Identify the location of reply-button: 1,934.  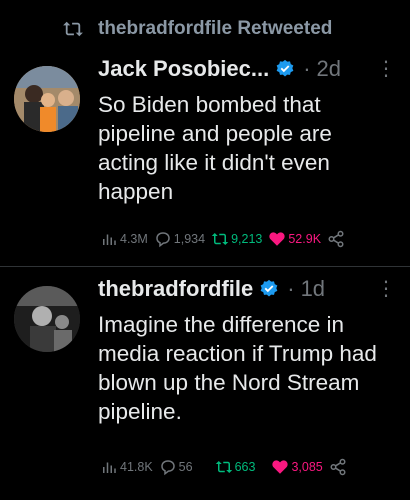
(179, 239).